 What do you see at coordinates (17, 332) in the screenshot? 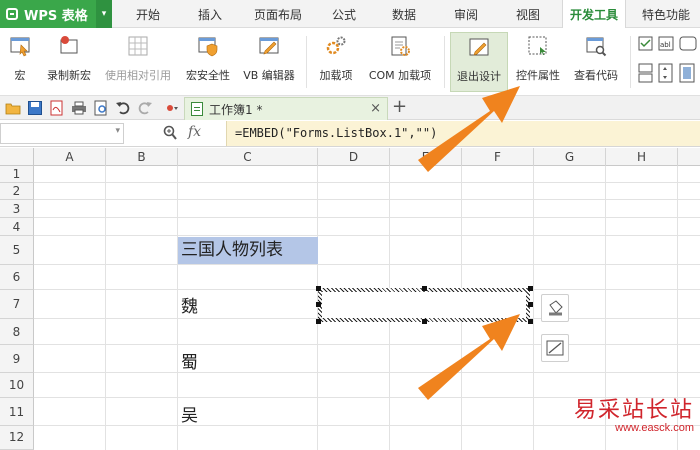
I see `row-header-8: 8` at bounding box center [17, 332].